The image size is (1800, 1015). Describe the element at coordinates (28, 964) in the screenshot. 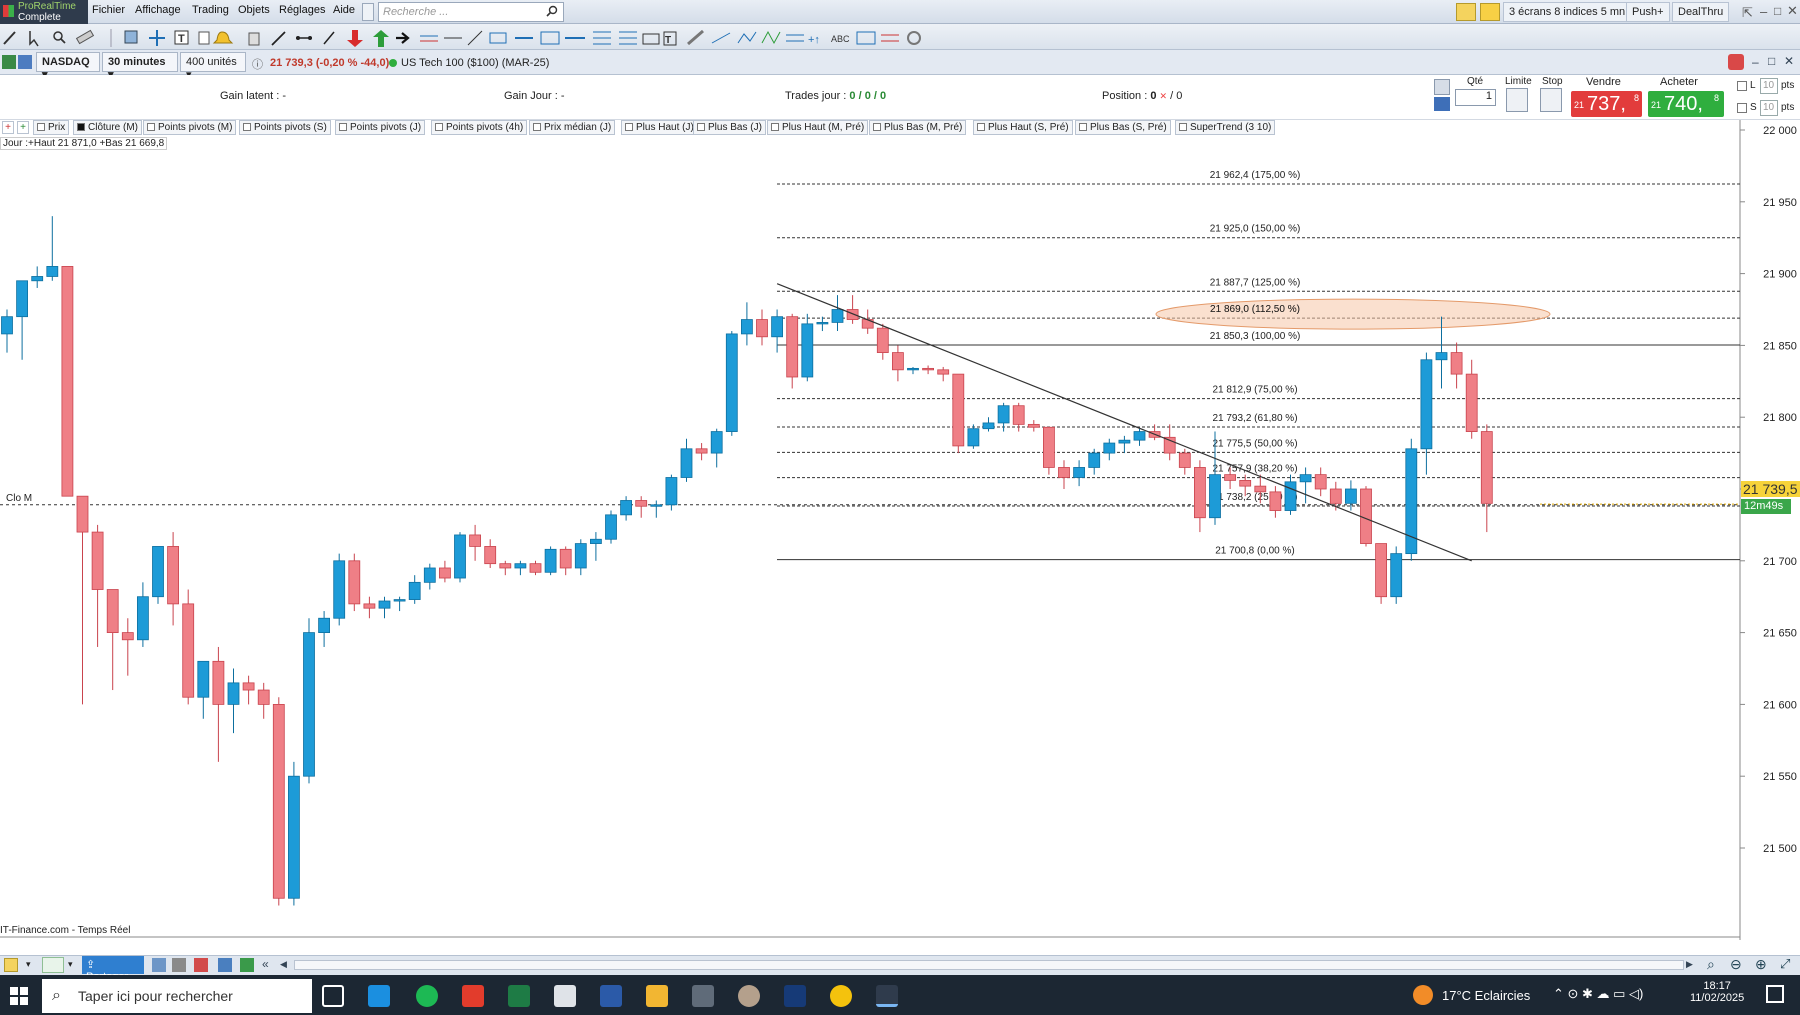

I see `tool-dropdown-icon: ▾` at that location.